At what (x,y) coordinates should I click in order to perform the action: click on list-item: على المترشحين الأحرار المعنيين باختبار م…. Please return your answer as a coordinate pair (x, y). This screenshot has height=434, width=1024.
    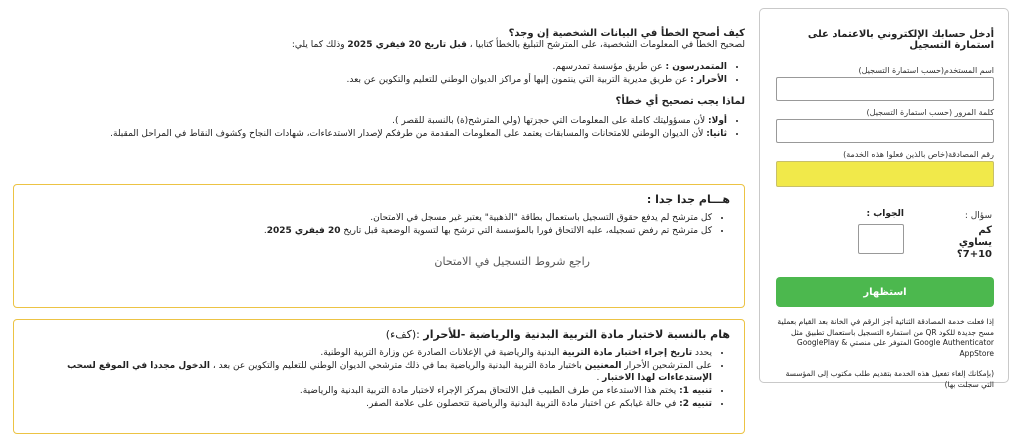
    Looking at the image, I should click on (370, 372).